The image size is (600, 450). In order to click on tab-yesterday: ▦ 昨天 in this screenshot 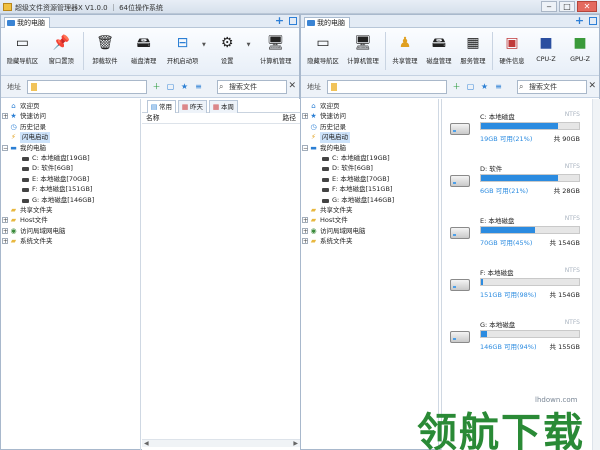, I will do `click(192, 106)`.